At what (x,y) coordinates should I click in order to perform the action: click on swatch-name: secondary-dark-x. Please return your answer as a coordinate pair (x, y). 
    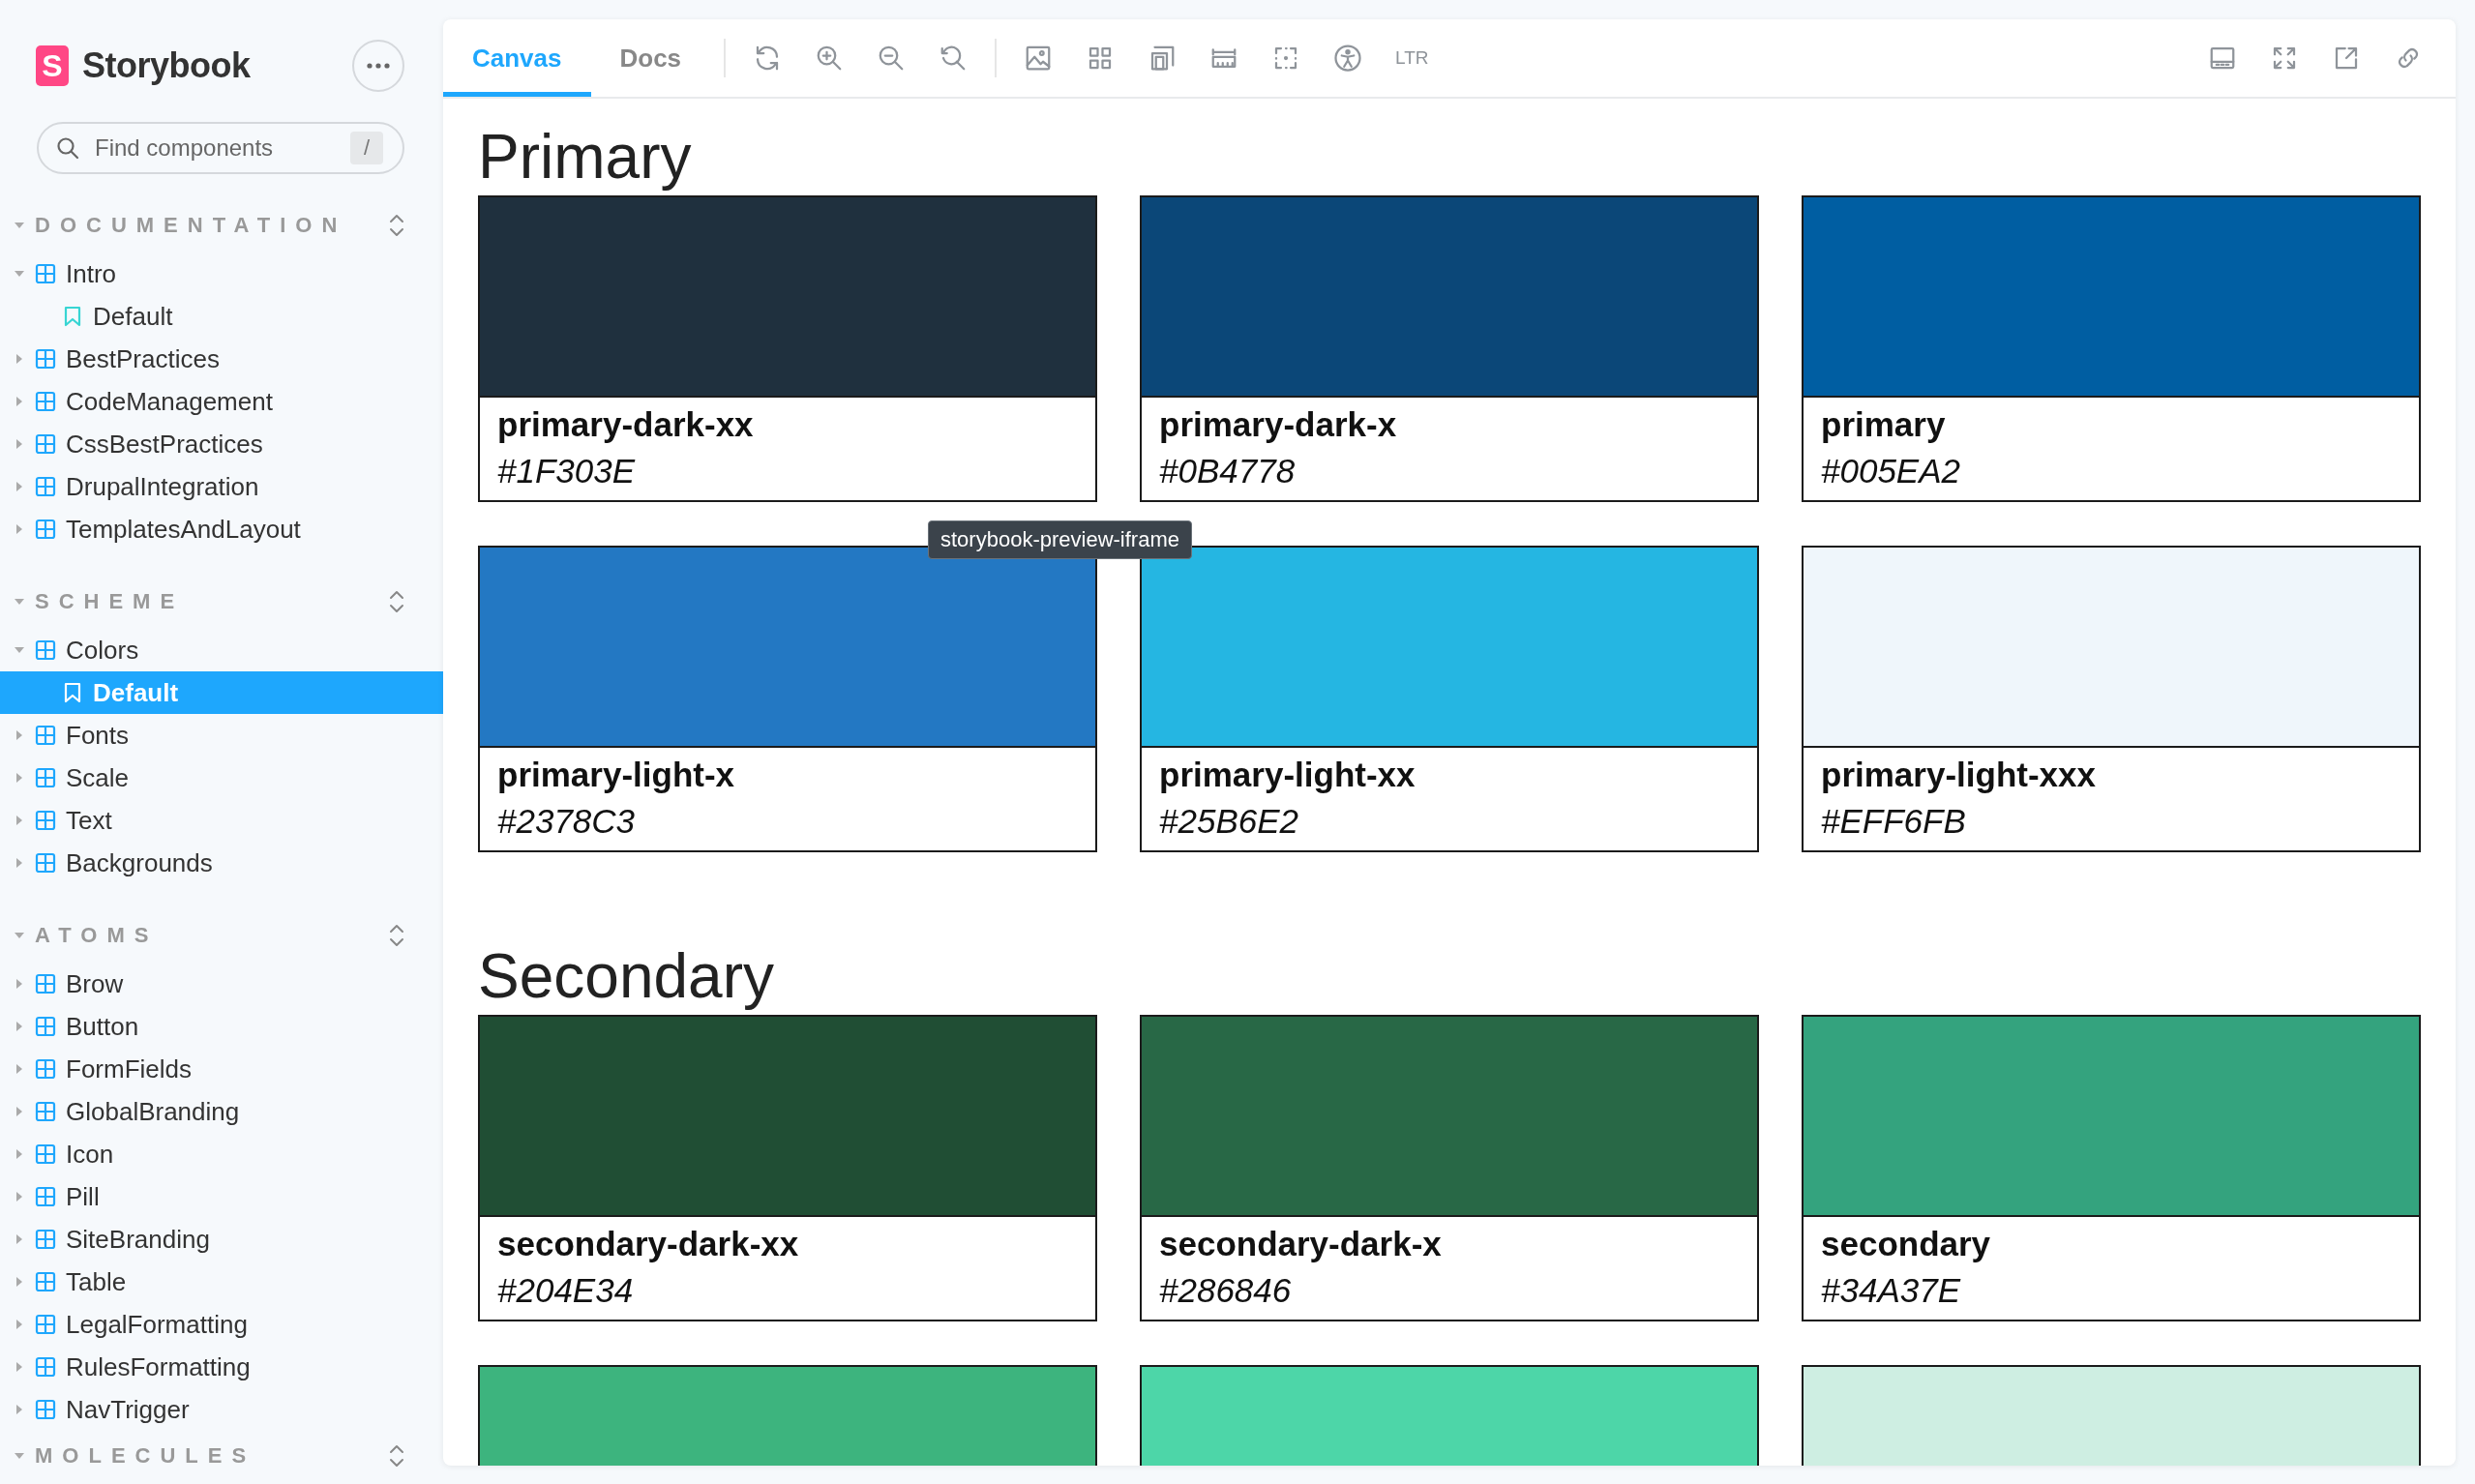
    Looking at the image, I should click on (1301, 1244).